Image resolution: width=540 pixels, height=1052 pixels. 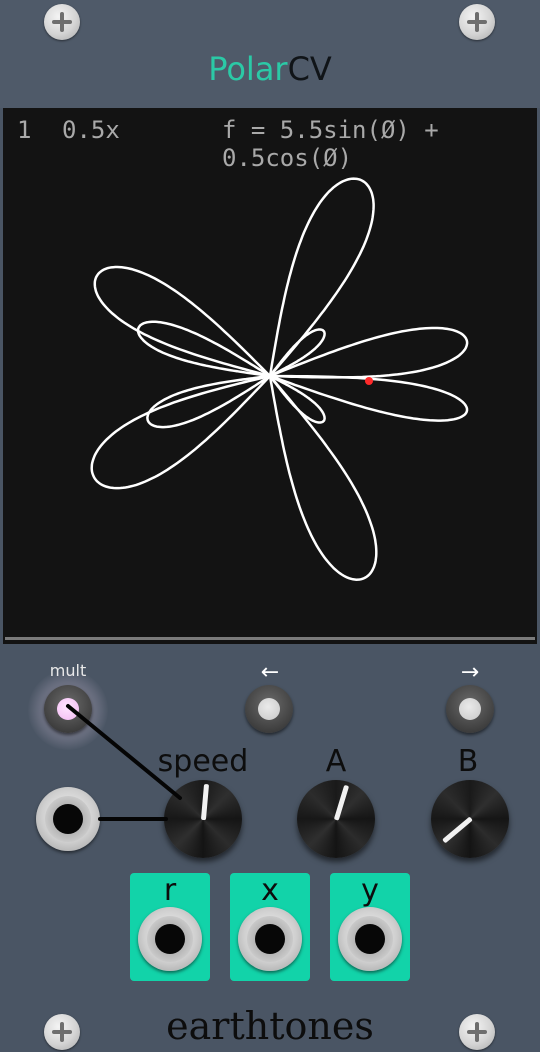 What do you see at coordinates (270, 672) in the screenshot?
I see `prev-arrow-icon: ←` at bounding box center [270, 672].